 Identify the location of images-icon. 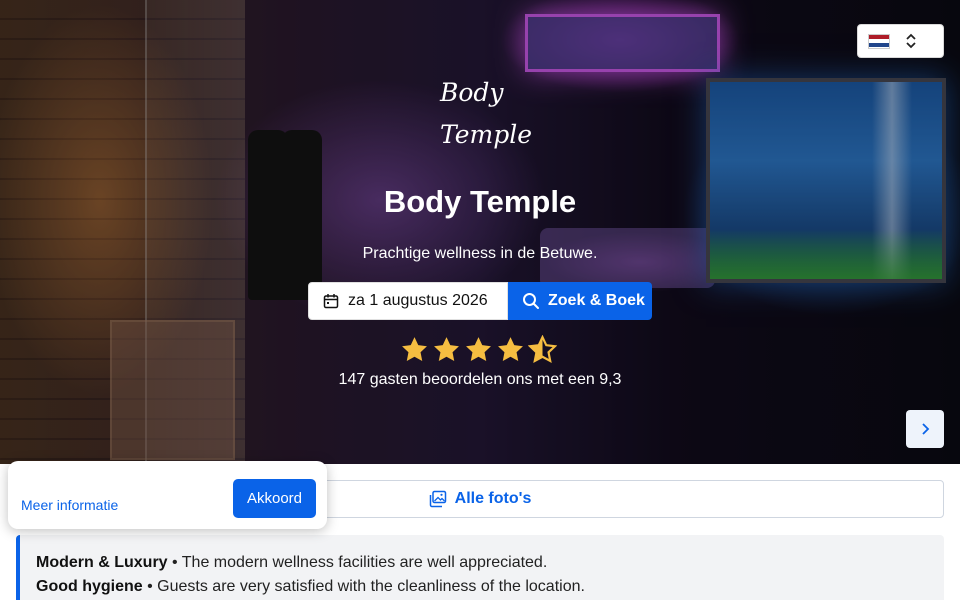
(437, 499).